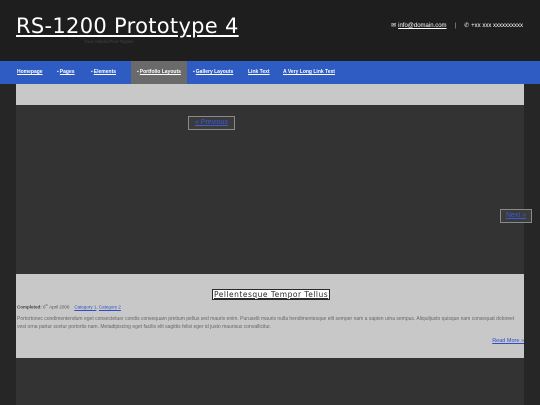  Describe the element at coordinates (211, 123) in the screenshot. I see `previous-button: « Previous` at that location.